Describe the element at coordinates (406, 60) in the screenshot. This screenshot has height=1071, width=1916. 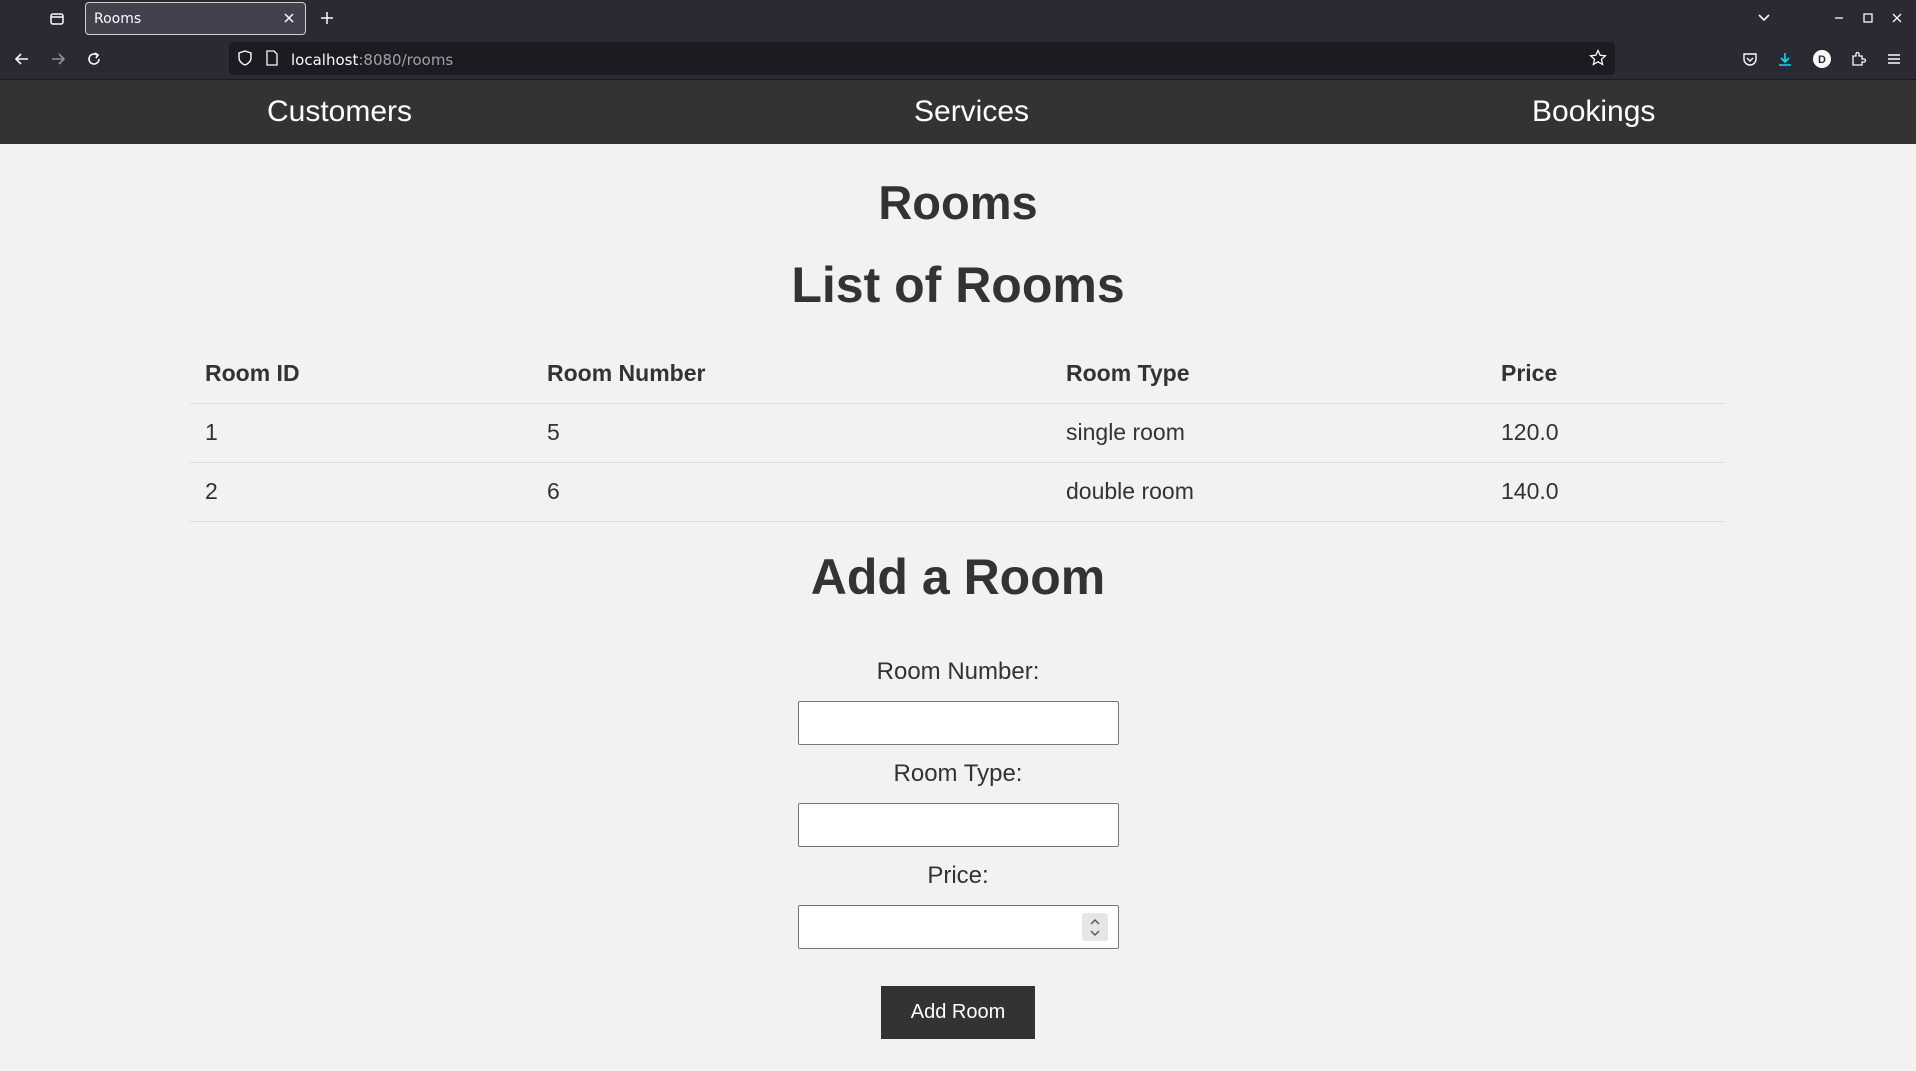
I see `url-path: :8080/rooms` at that location.